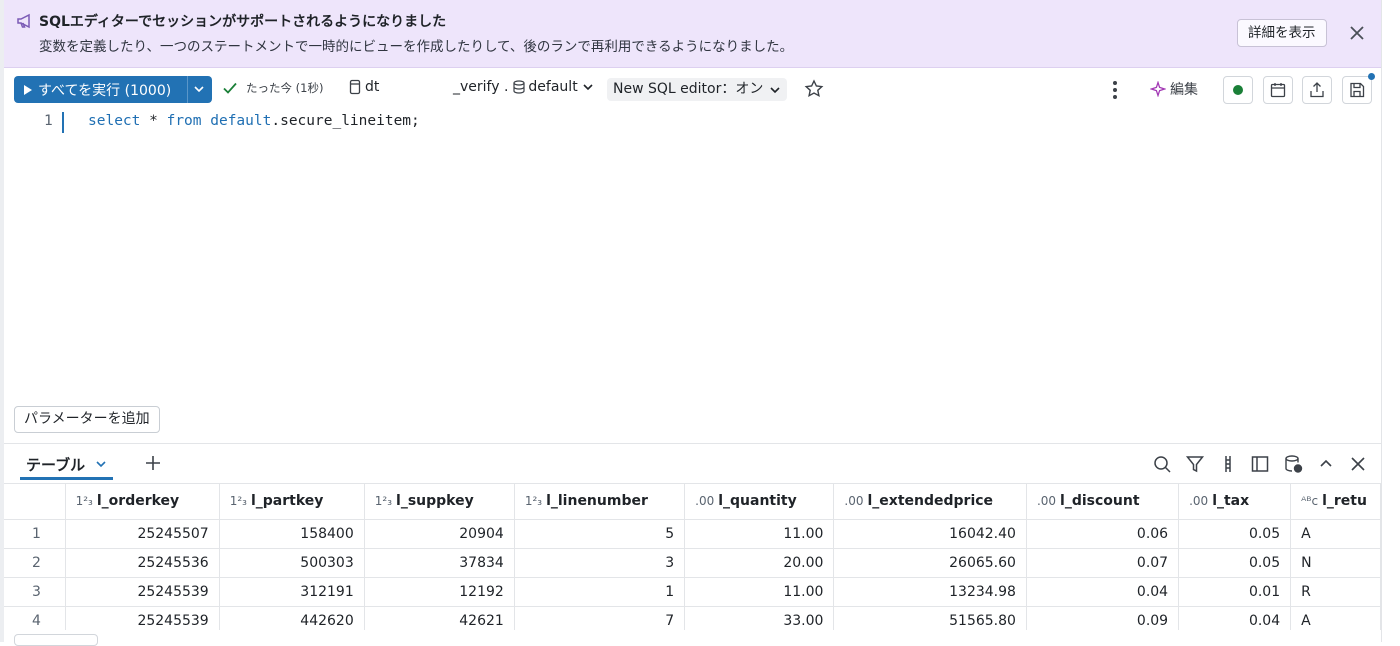 The height and width of the screenshot is (646, 1400). Describe the element at coordinates (1335, 563) in the screenshot. I see `table-cell: N` at that location.